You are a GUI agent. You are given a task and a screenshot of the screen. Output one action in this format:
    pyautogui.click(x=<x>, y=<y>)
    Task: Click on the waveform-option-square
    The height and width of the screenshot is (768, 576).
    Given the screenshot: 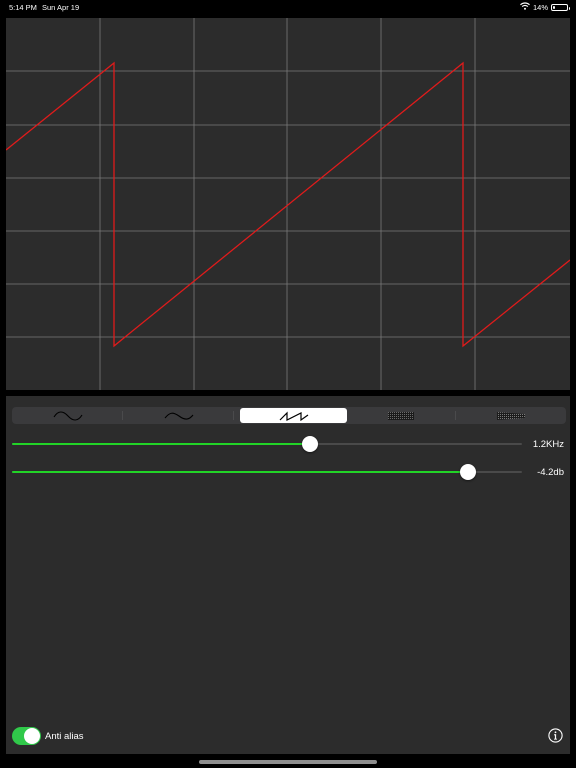 What is the action you would take?
    pyautogui.click(x=400, y=415)
    